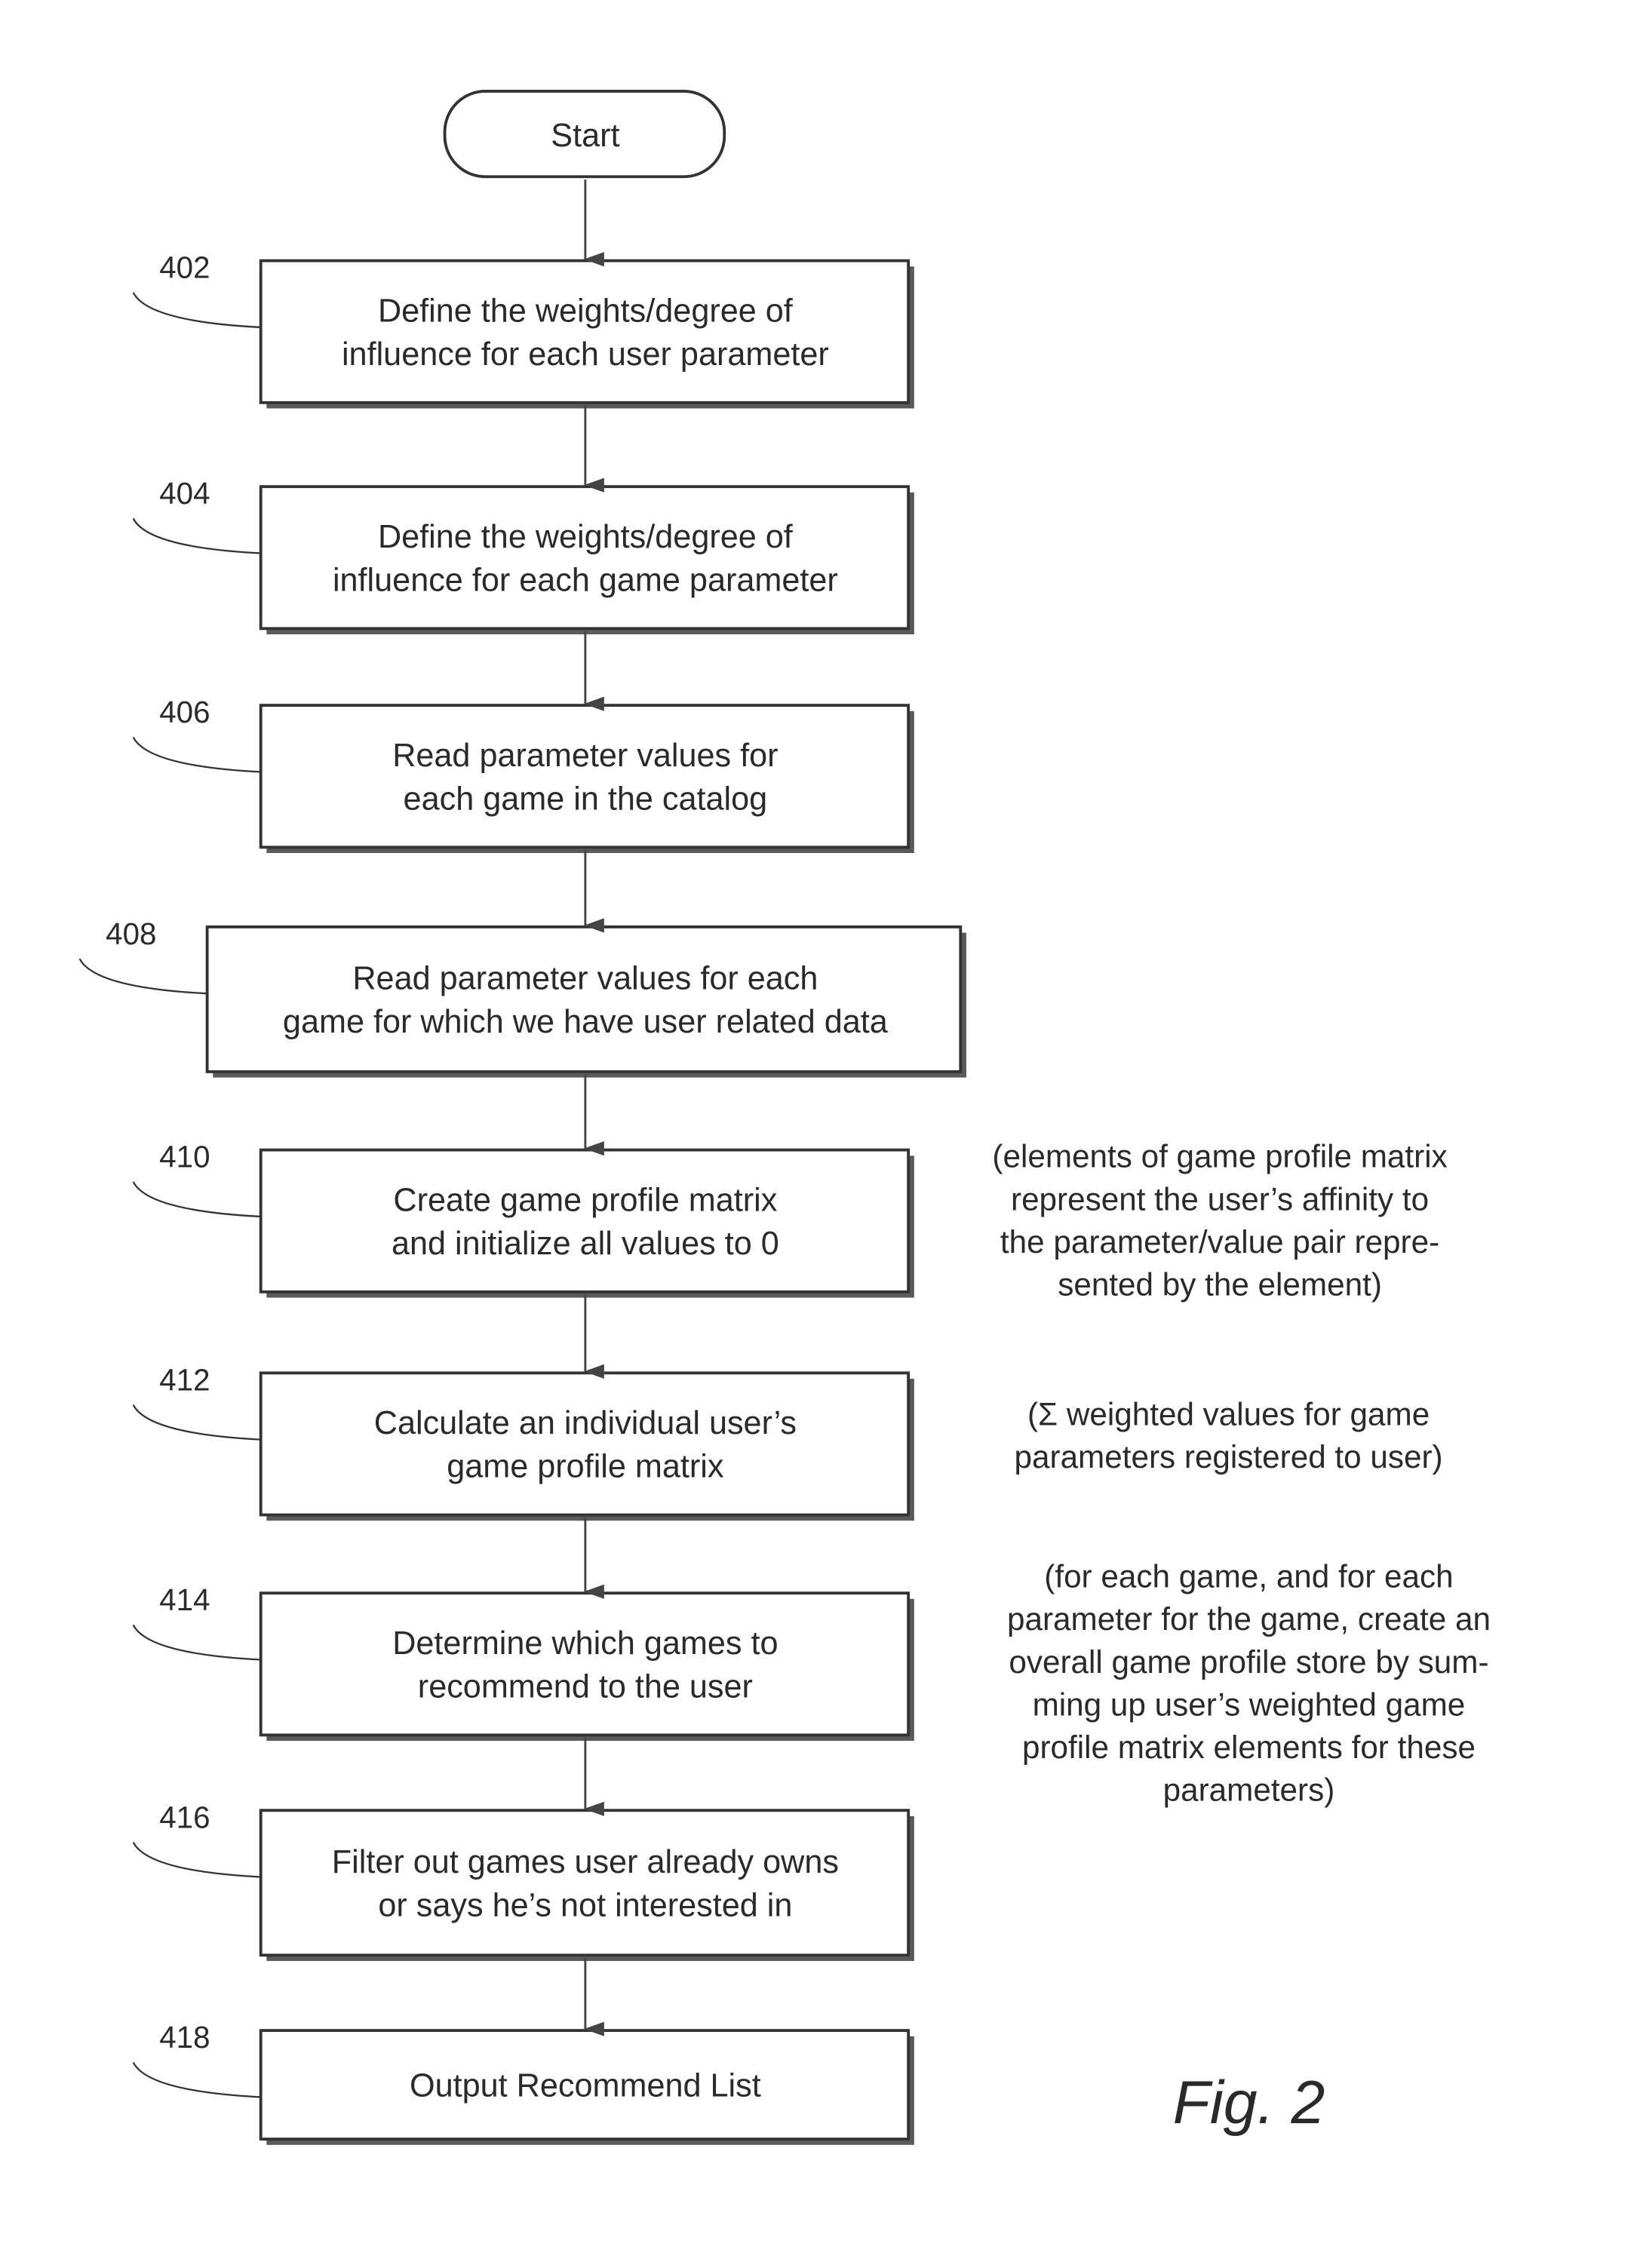 This screenshot has height=2268, width=1640. Describe the element at coordinates (1249, 2103) in the screenshot. I see `figure-label: Fig. 2` at that location.